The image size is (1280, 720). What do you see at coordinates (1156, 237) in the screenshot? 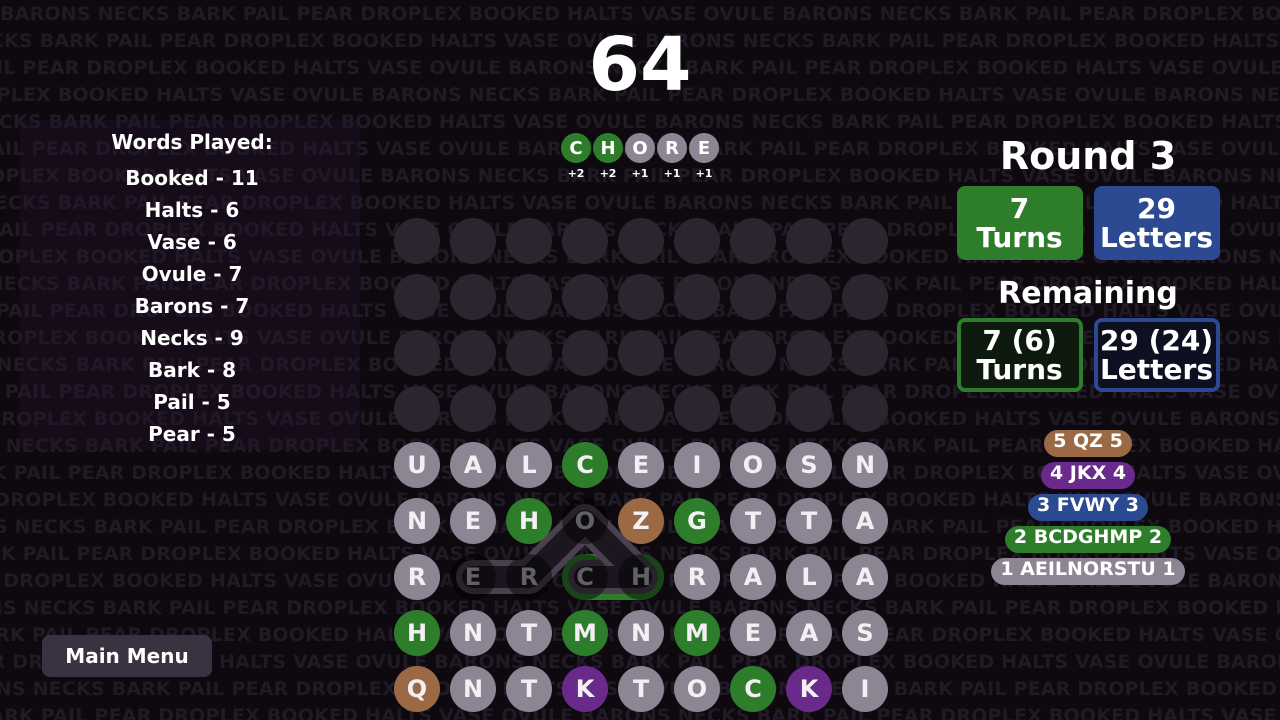
I see `letters-label: Letters` at bounding box center [1156, 237].